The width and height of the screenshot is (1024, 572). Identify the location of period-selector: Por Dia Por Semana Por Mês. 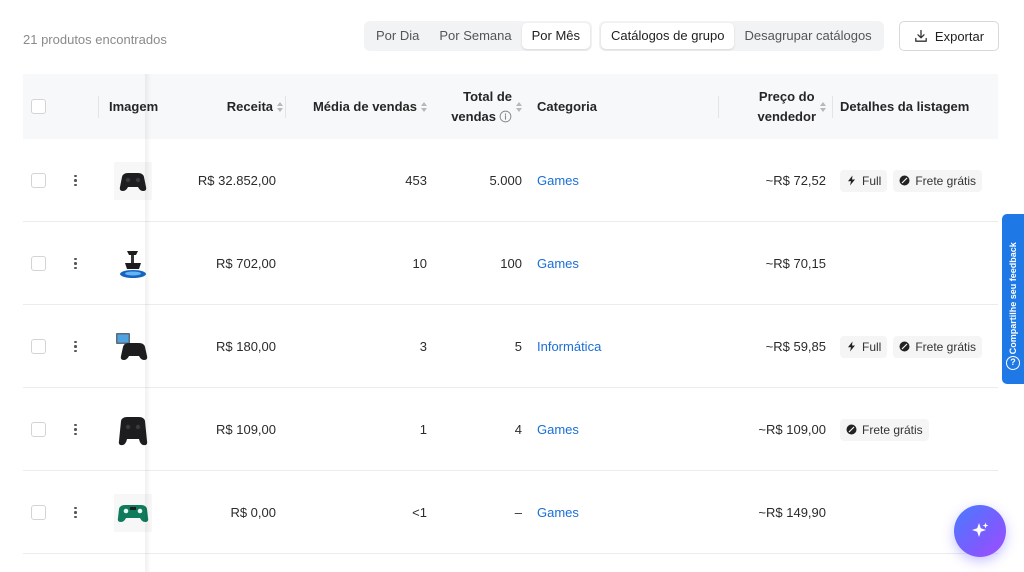
(478, 36).